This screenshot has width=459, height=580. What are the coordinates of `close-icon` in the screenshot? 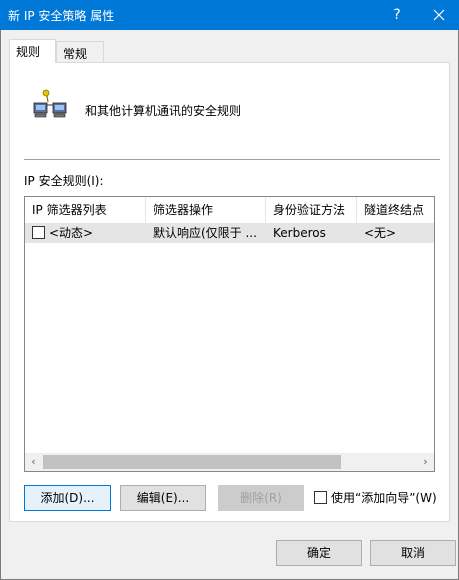 It's located at (439, 15).